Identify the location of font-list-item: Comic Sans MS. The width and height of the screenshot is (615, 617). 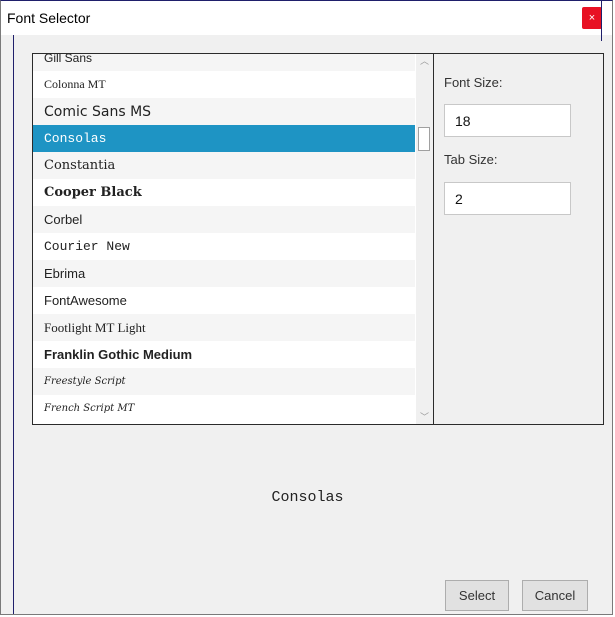
(224, 111).